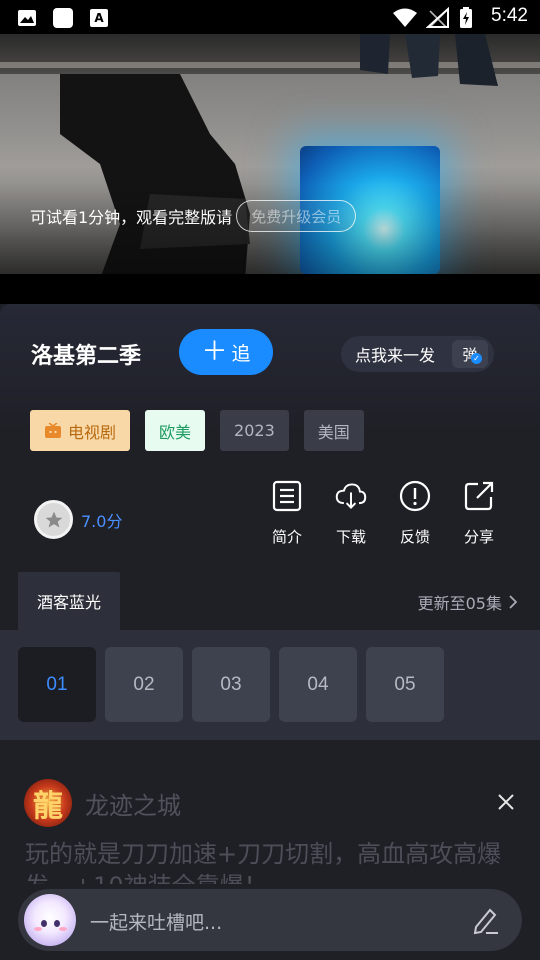 This screenshot has height=960, width=540. I want to click on episode-button: 03, so click(231, 684).